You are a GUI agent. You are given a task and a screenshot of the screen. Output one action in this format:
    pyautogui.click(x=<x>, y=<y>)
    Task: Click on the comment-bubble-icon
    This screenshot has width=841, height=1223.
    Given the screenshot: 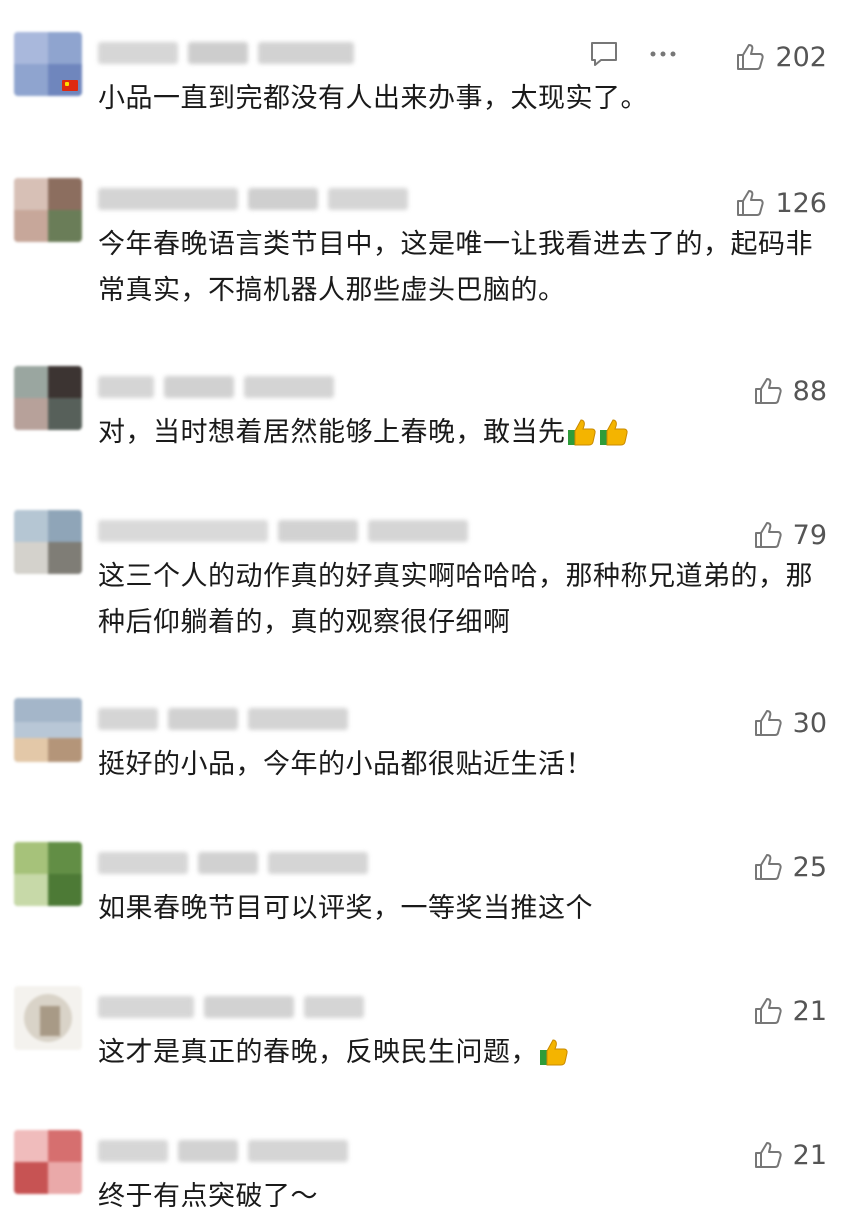 What is the action you would take?
    pyautogui.click(x=604, y=54)
    